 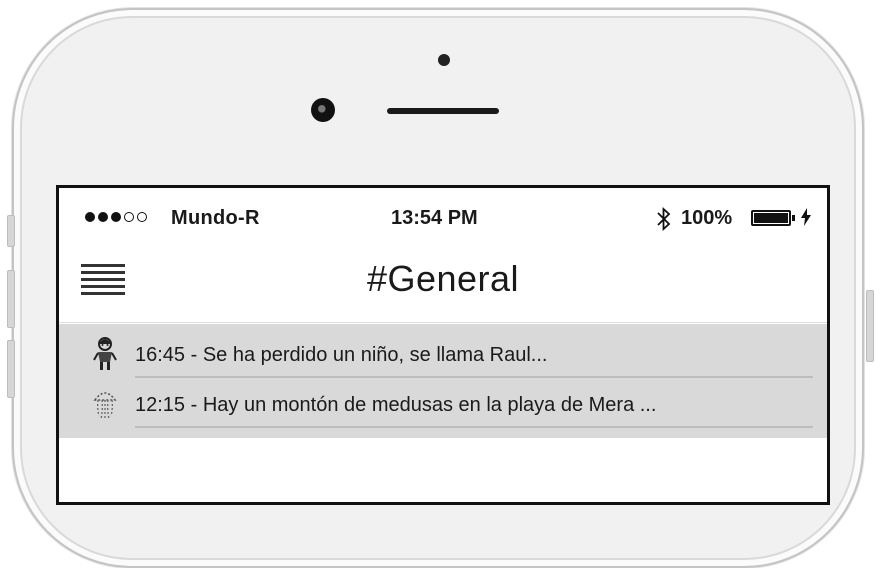 I want to click on battery-tip, so click(x=793, y=218).